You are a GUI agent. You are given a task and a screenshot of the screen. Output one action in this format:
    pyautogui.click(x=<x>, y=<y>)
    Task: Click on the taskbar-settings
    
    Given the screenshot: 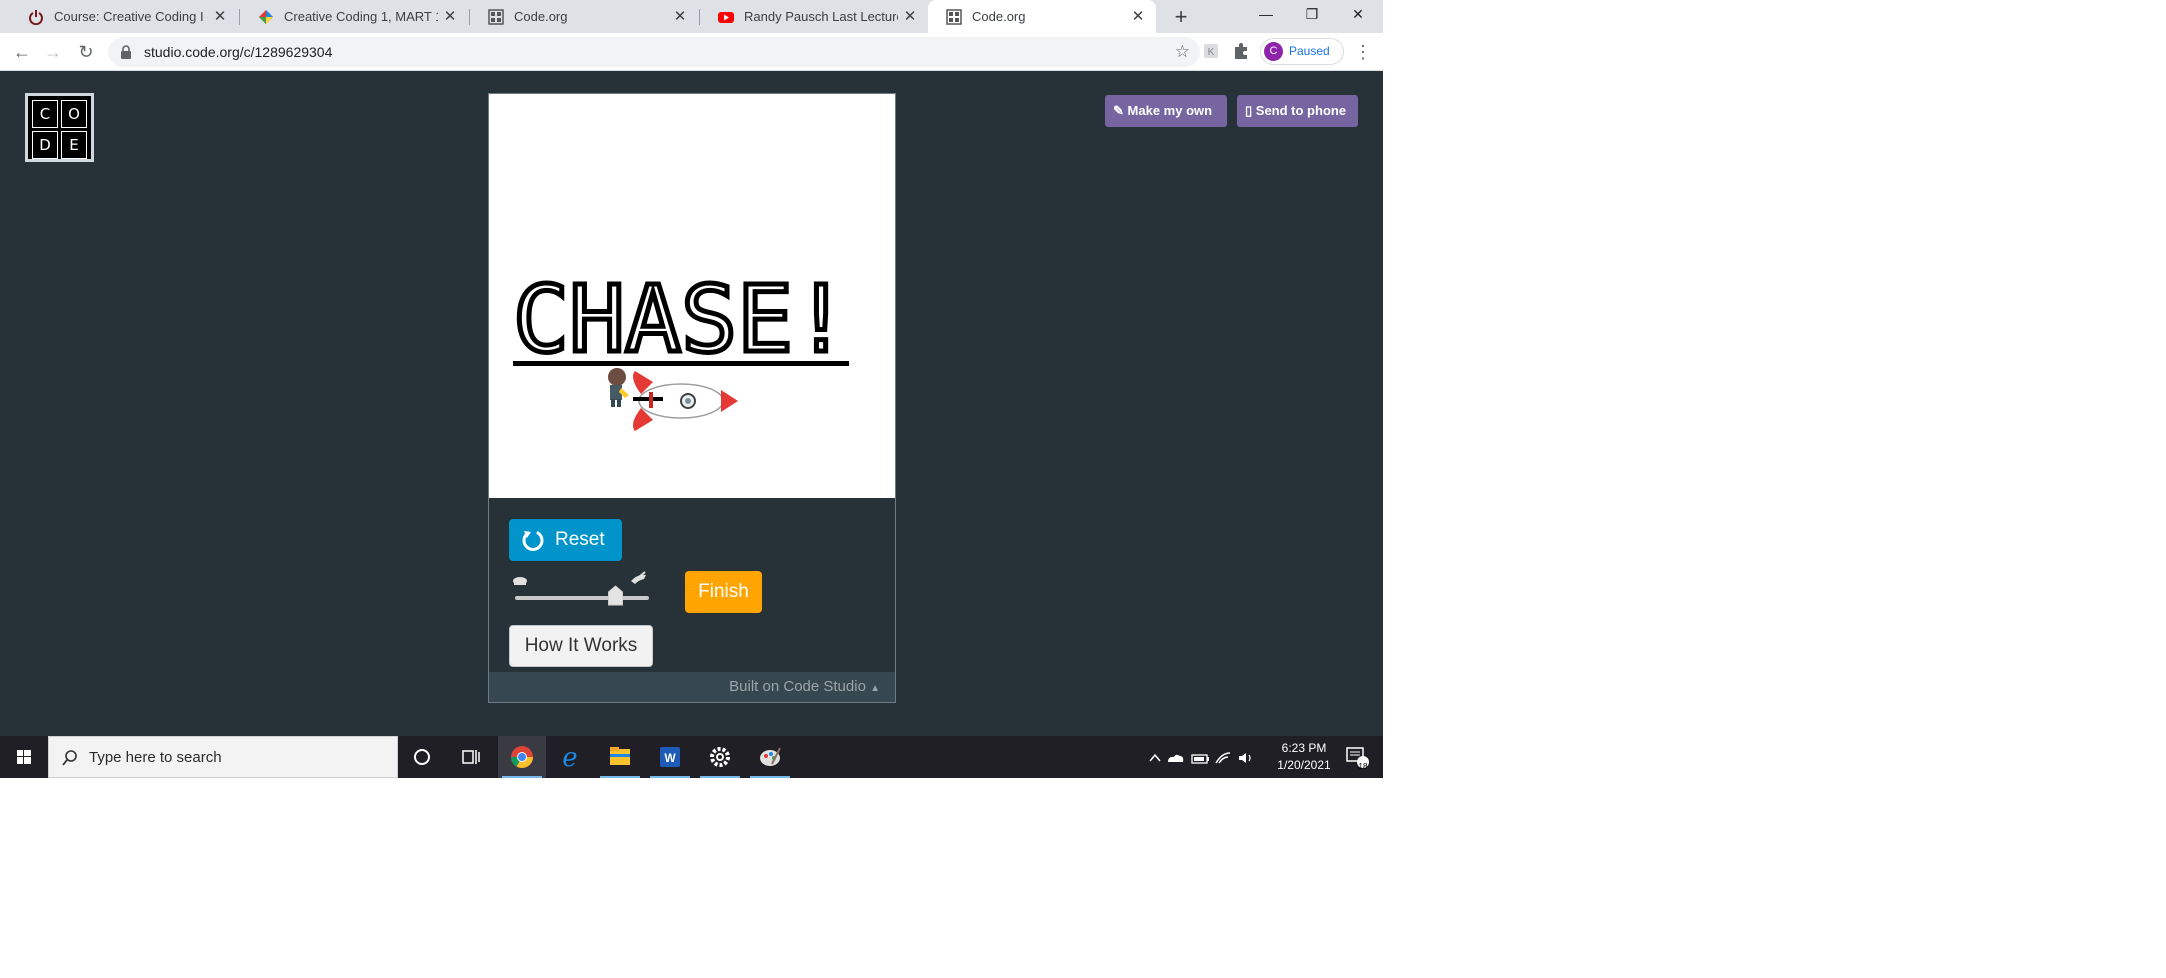 What is the action you would take?
    pyautogui.click(x=720, y=757)
    